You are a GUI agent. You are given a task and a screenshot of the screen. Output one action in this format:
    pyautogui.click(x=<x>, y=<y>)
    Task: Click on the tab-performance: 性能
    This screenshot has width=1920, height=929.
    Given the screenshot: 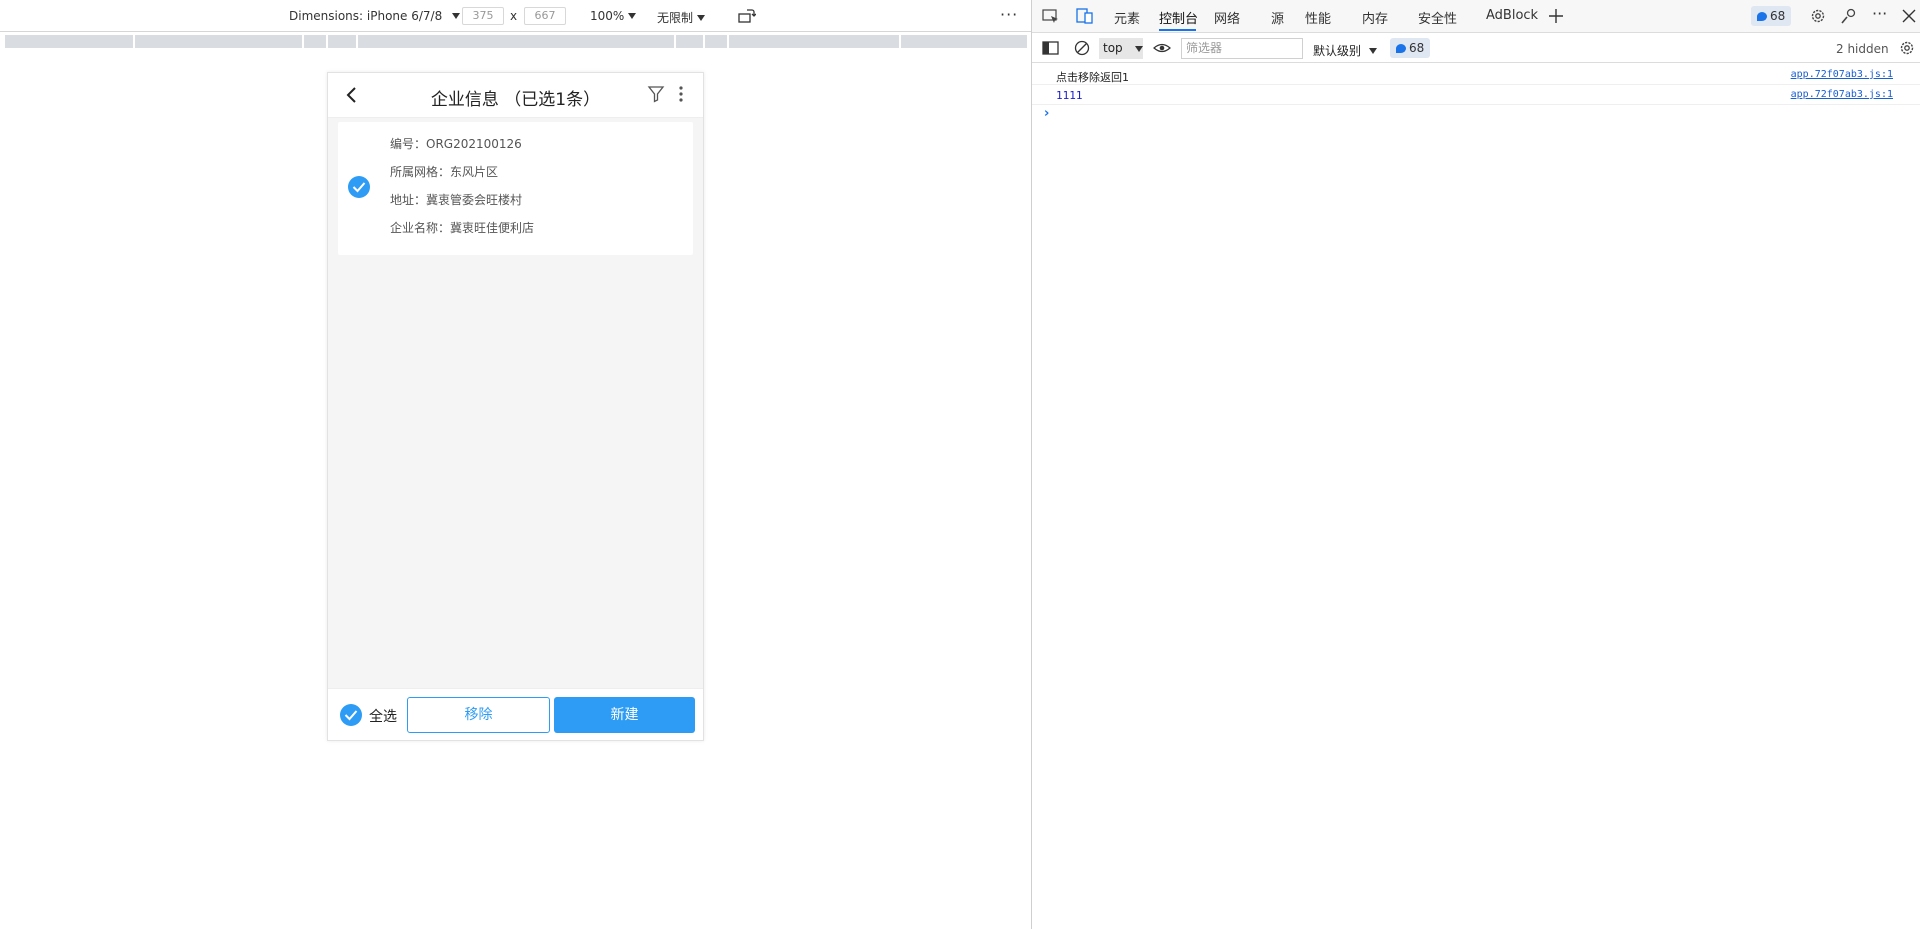 What is the action you would take?
    pyautogui.click(x=1318, y=17)
    